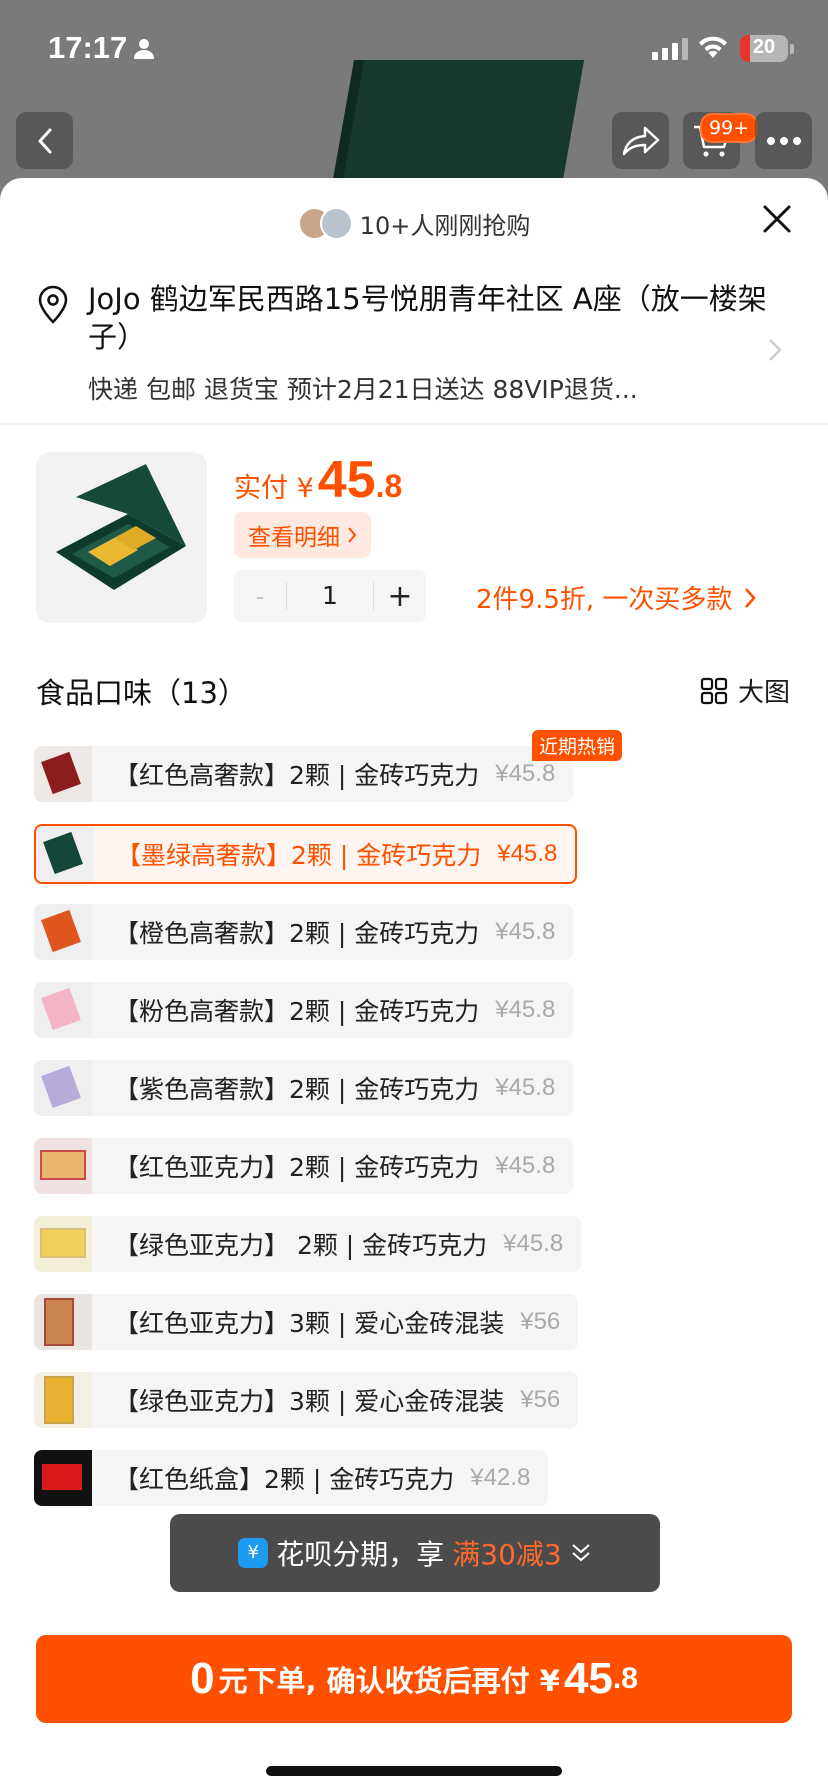 The width and height of the screenshot is (828, 1792). What do you see at coordinates (414, 1771) in the screenshot?
I see `home-indicator` at bounding box center [414, 1771].